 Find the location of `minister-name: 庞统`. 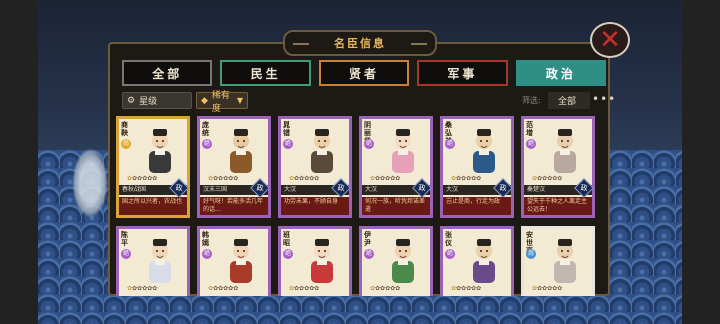

minister-name: 庞统 is located at coordinates (205, 129).